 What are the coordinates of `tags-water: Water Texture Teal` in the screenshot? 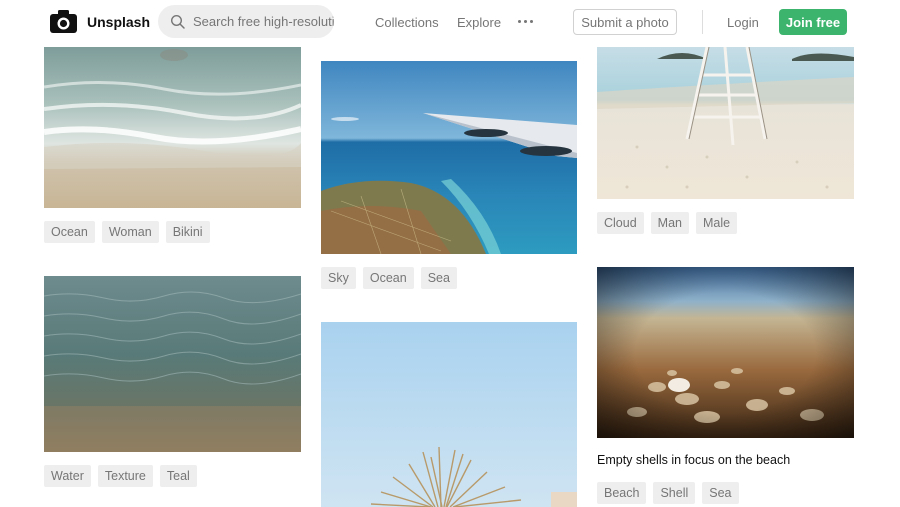 It's located at (120, 476).